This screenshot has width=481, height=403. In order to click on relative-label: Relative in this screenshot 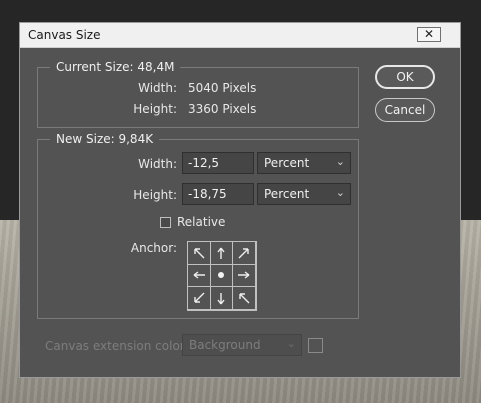, I will do `click(201, 222)`.